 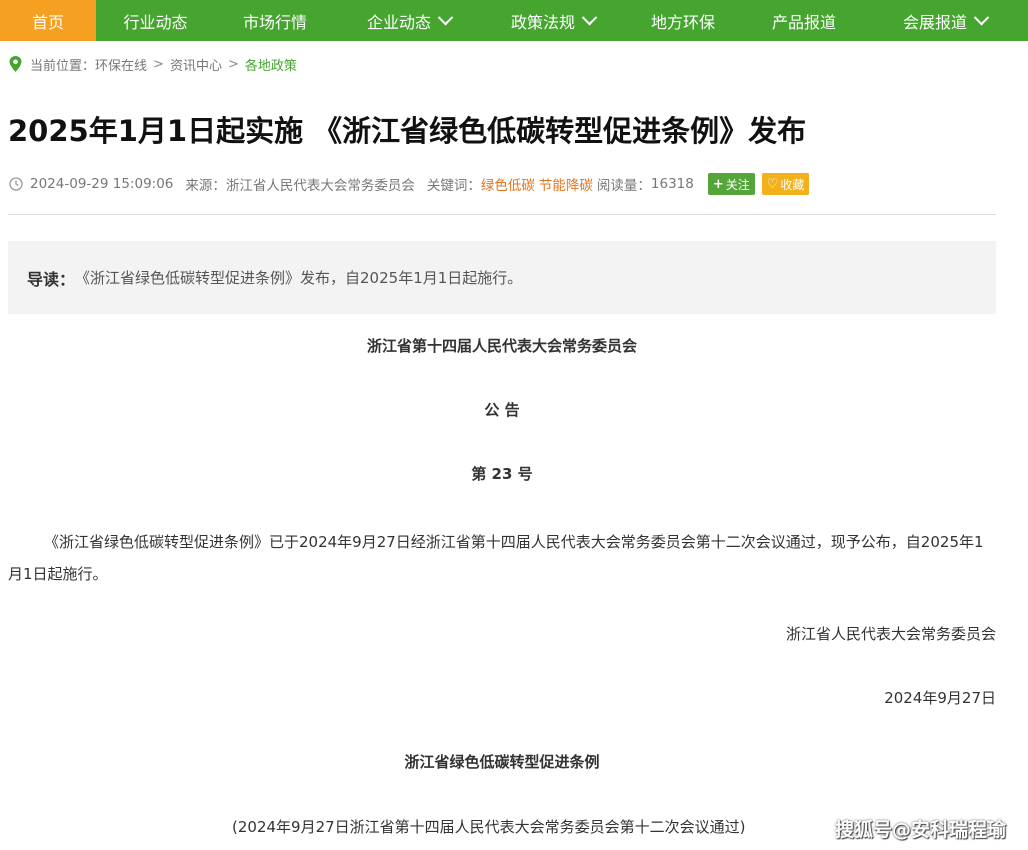 I want to click on nav-item-label: 首页, so click(x=47, y=22).